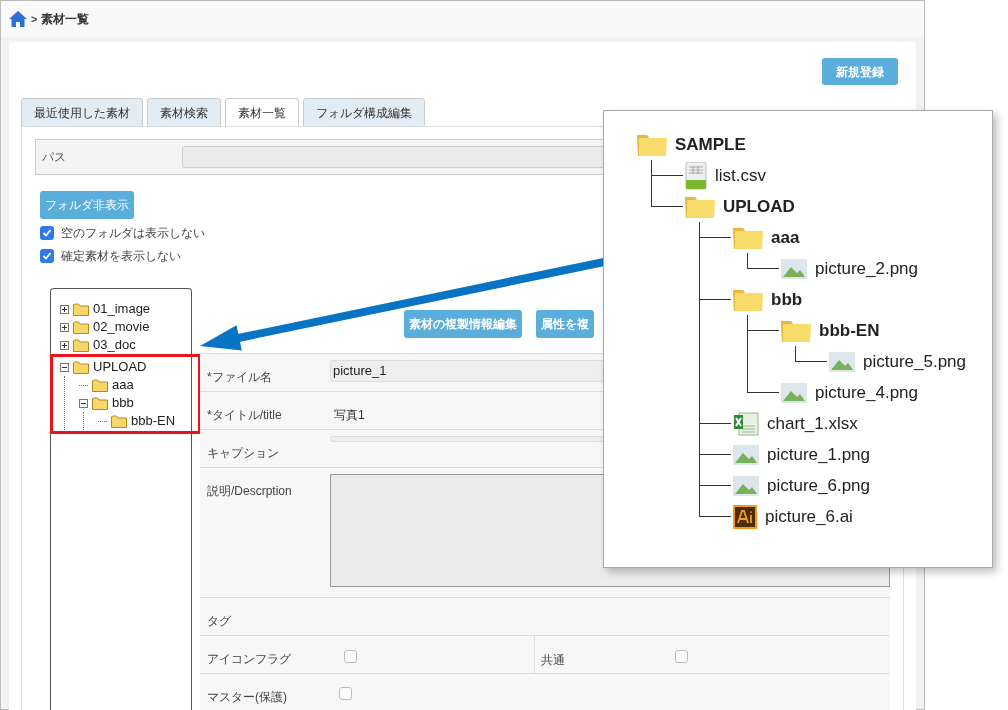  Describe the element at coordinates (867, 392) in the screenshot. I see `file-name: picture_4.png` at that location.